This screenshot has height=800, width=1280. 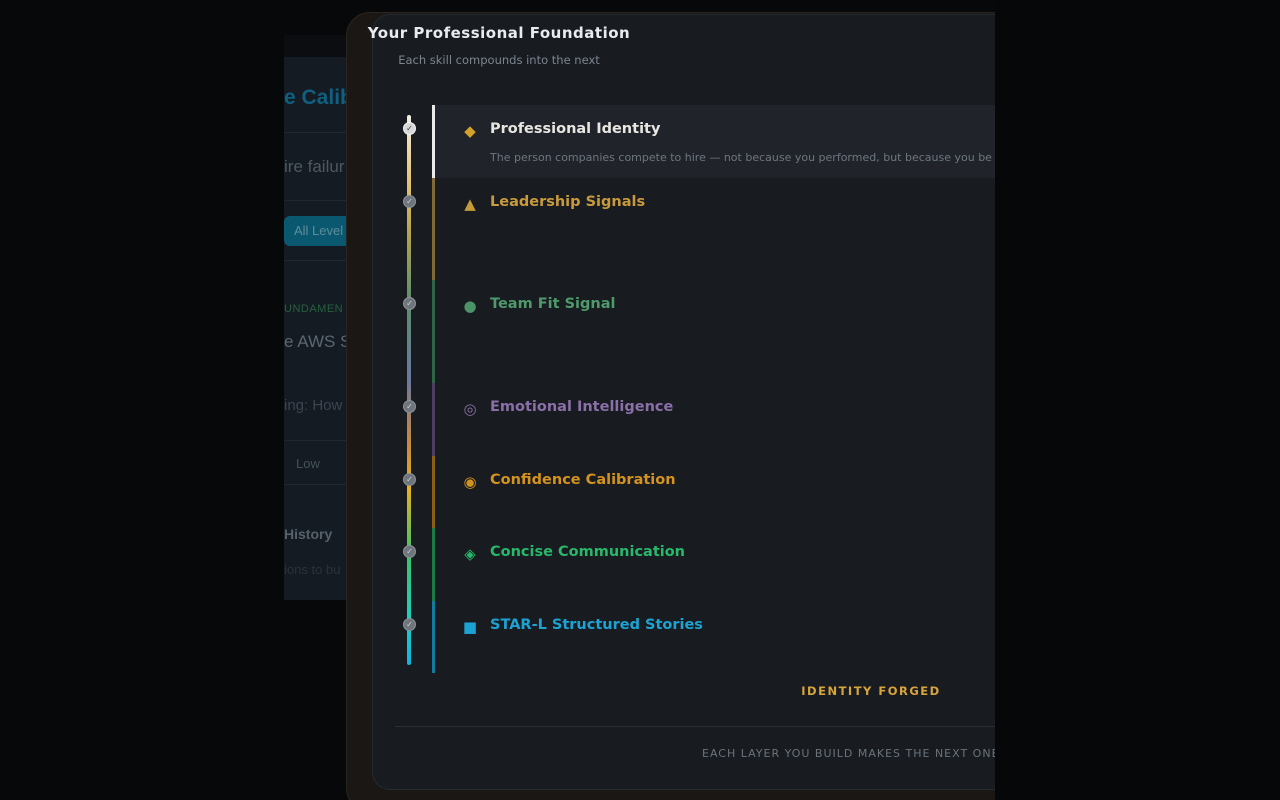 I want to click on circle-icon: ●, so click(x=470, y=306).